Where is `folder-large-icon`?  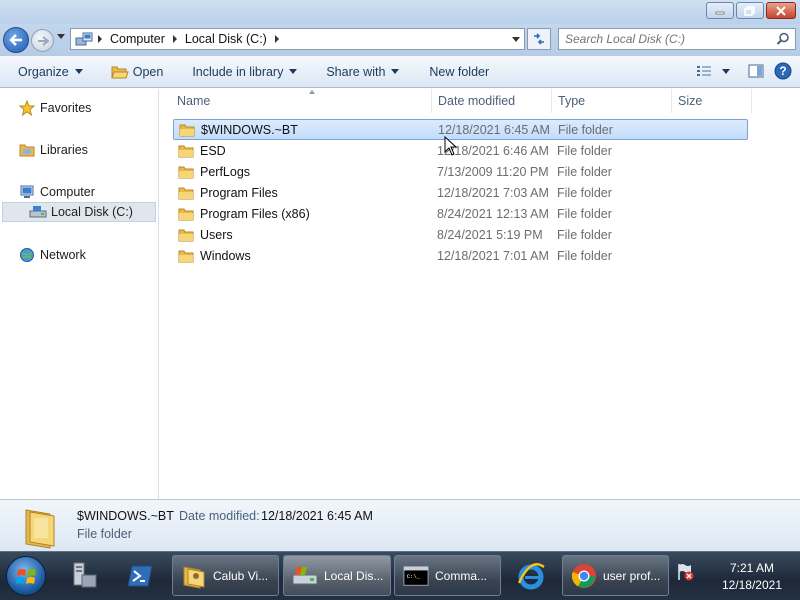
folder-large-icon is located at coordinates (40, 529).